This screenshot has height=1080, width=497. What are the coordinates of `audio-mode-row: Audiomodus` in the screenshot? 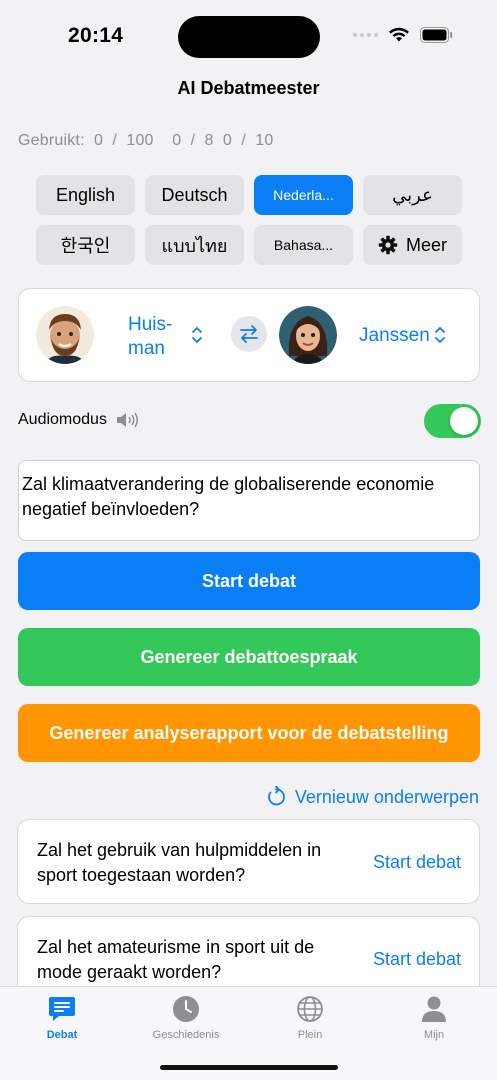 It's located at (78, 420).